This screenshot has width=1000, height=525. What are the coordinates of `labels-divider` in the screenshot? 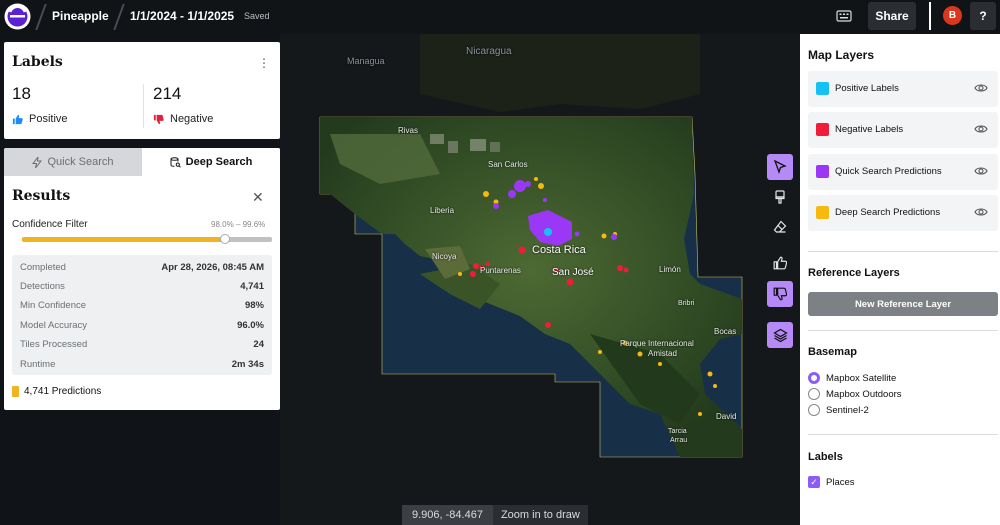 It's located at (143, 106).